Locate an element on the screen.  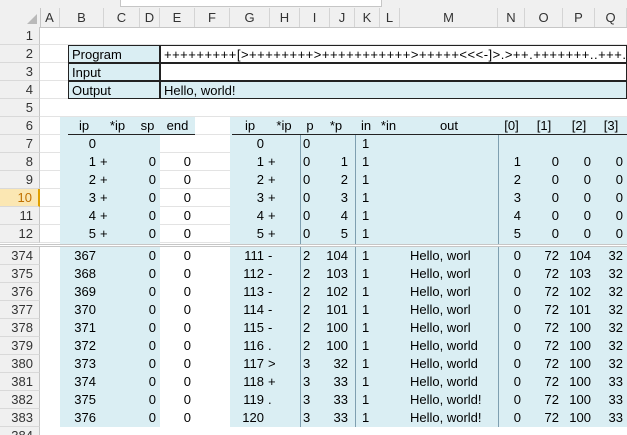
column-header-f: F is located at coordinates (212, 17).